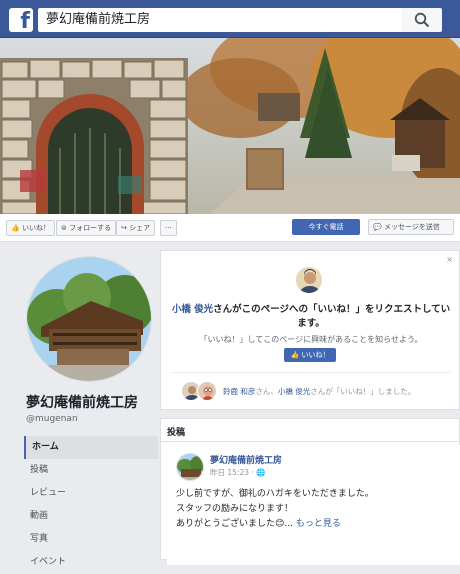 This screenshot has height=574, width=460. I want to click on facebook-logo: f, so click(21, 20).